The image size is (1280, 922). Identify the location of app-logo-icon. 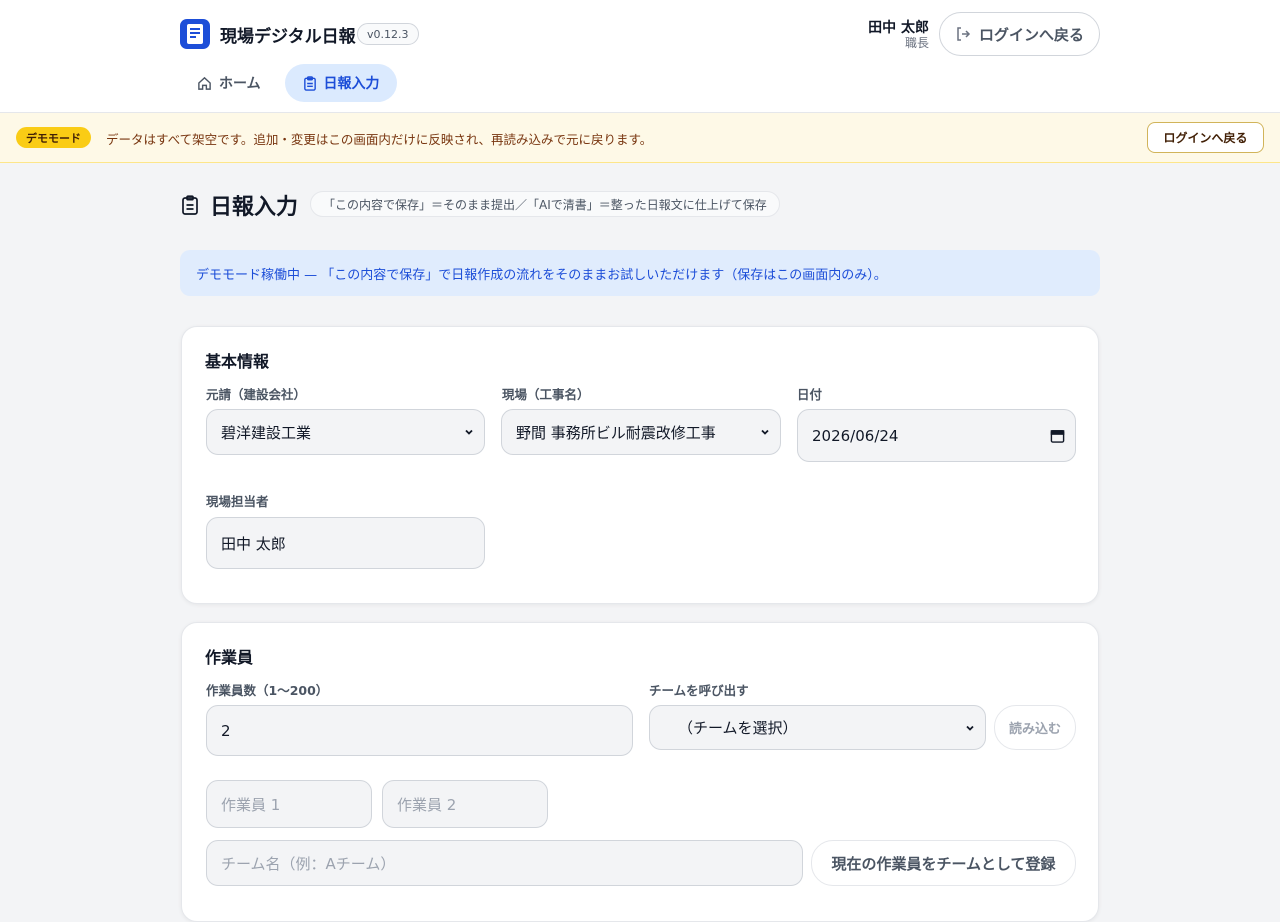
(195, 34).